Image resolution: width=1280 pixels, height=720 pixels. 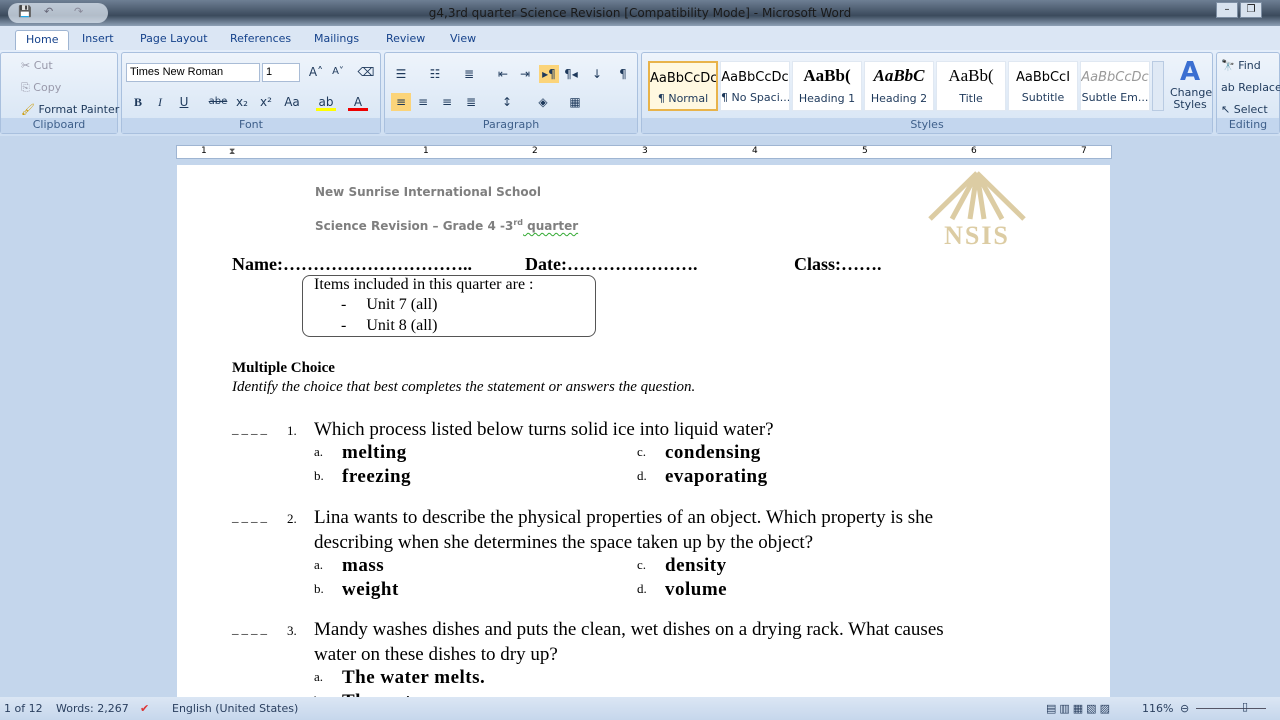 I want to click on font-size-select: 1, so click(x=281, y=72).